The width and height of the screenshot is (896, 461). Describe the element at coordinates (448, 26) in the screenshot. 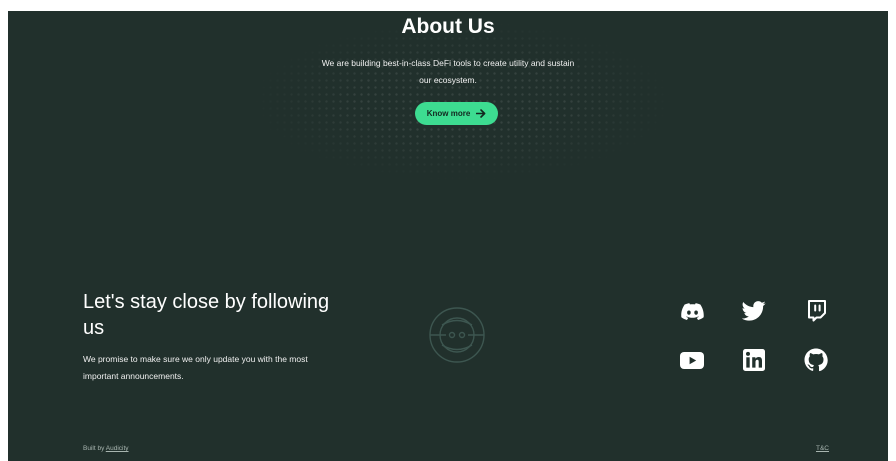

I see `about-title: About Us` at that location.